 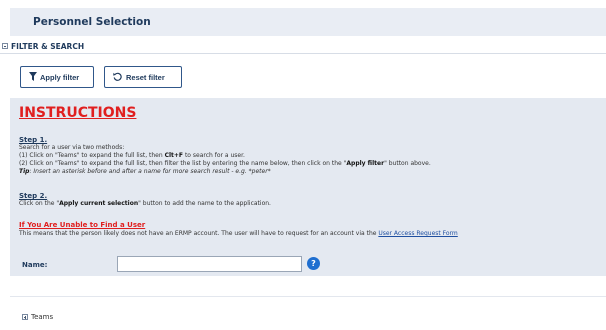 What do you see at coordinates (5, 46) in the screenshot?
I see `collapse-icon` at bounding box center [5, 46].